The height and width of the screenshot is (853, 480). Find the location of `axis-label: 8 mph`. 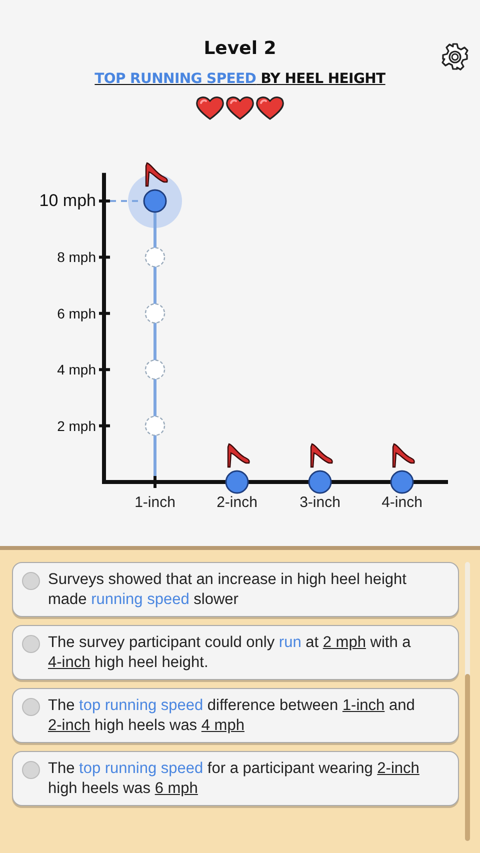

axis-label: 8 mph is located at coordinates (76, 257).